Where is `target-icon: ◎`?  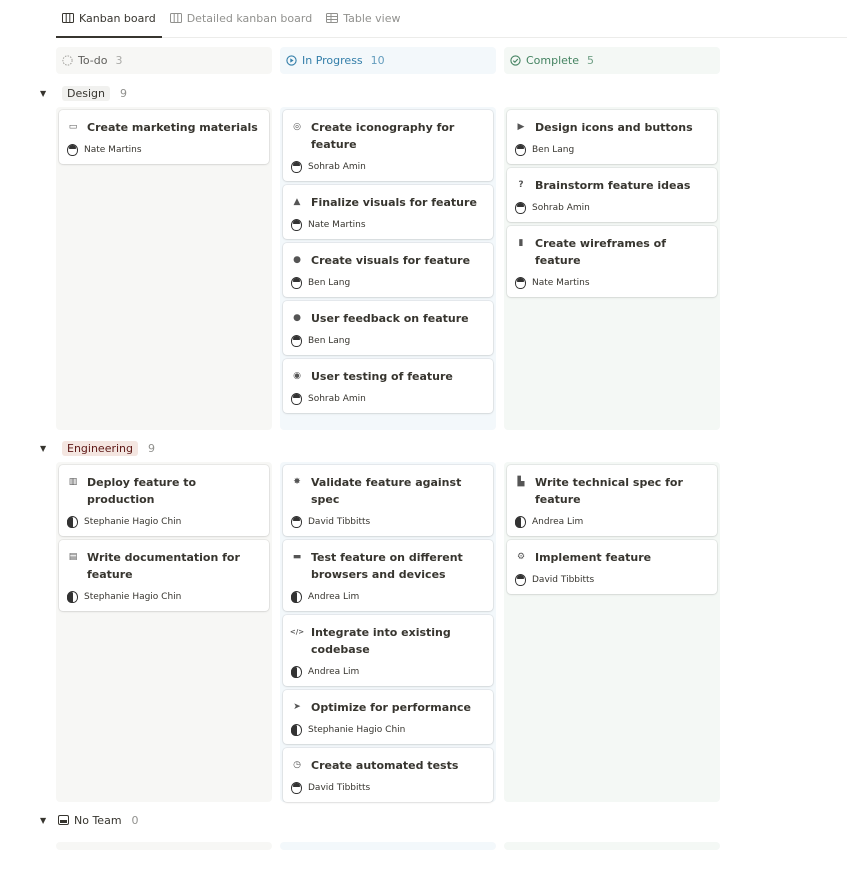 target-icon: ◎ is located at coordinates (297, 127).